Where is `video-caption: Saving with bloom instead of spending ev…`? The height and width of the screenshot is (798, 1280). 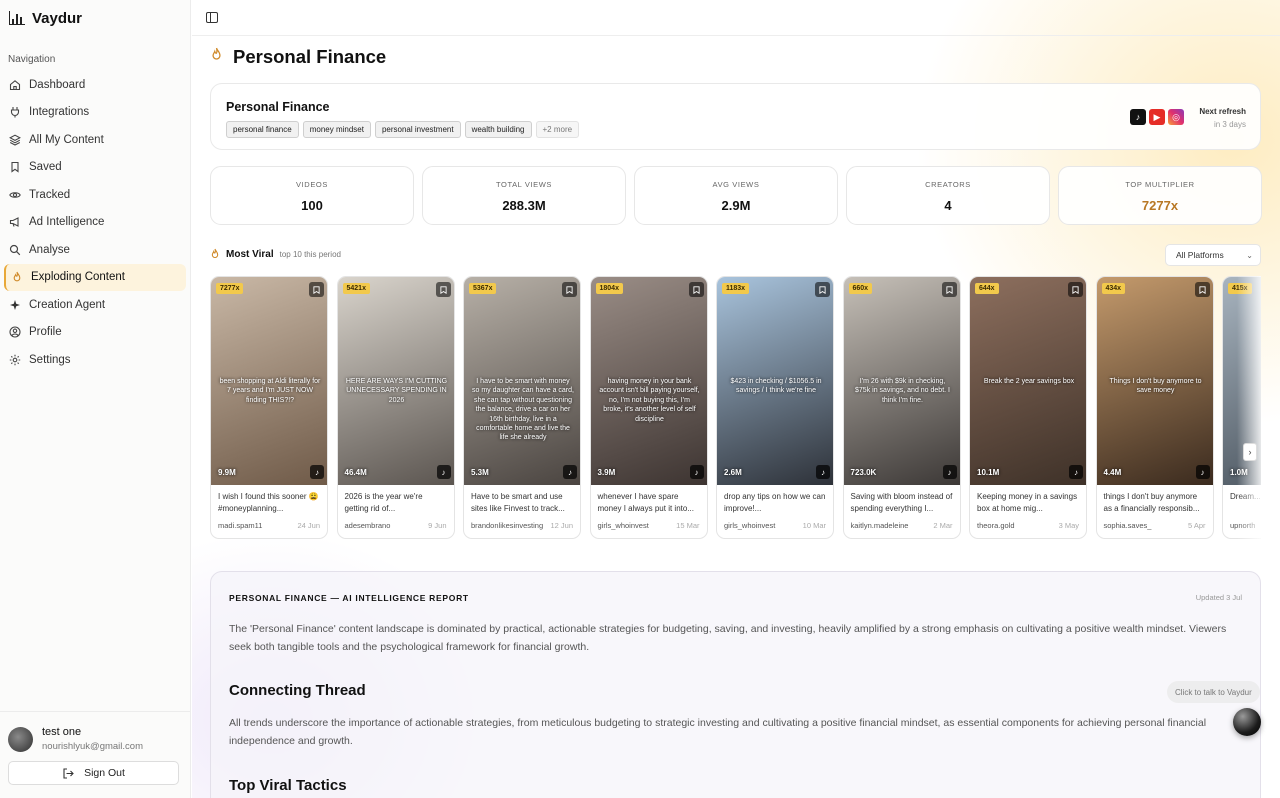
video-caption: Saving with bloom instead of spending ev… is located at coordinates (901, 502).